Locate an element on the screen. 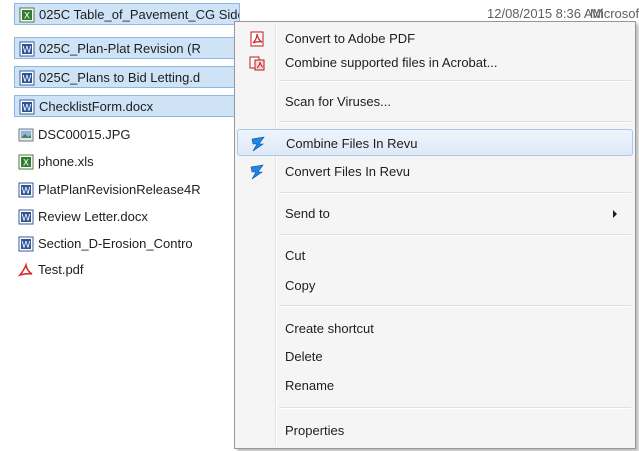 This screenshot has height=451, width=639. menu-item-copy: Copy is located at coordinates (435, 285).